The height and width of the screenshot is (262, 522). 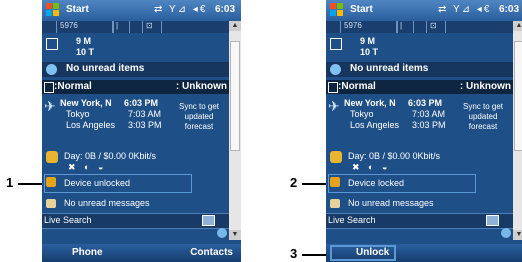 I want to click on messages-label: No unread messages, so click(x=107, y=203).